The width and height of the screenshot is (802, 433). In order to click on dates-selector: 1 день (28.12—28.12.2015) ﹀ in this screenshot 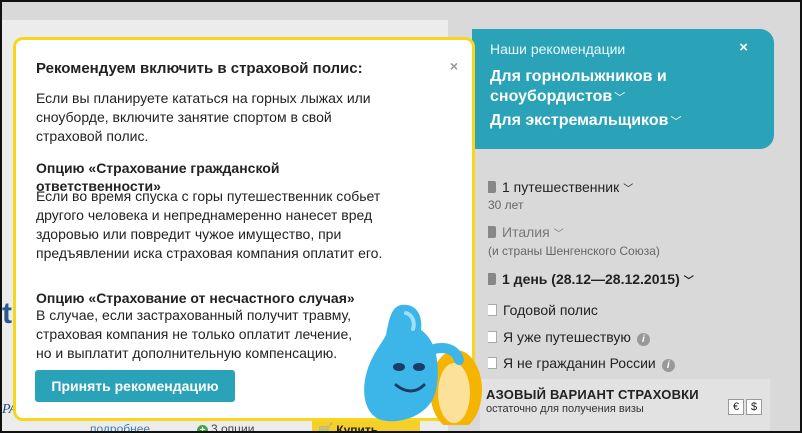, I will do `click(591, 279)`.